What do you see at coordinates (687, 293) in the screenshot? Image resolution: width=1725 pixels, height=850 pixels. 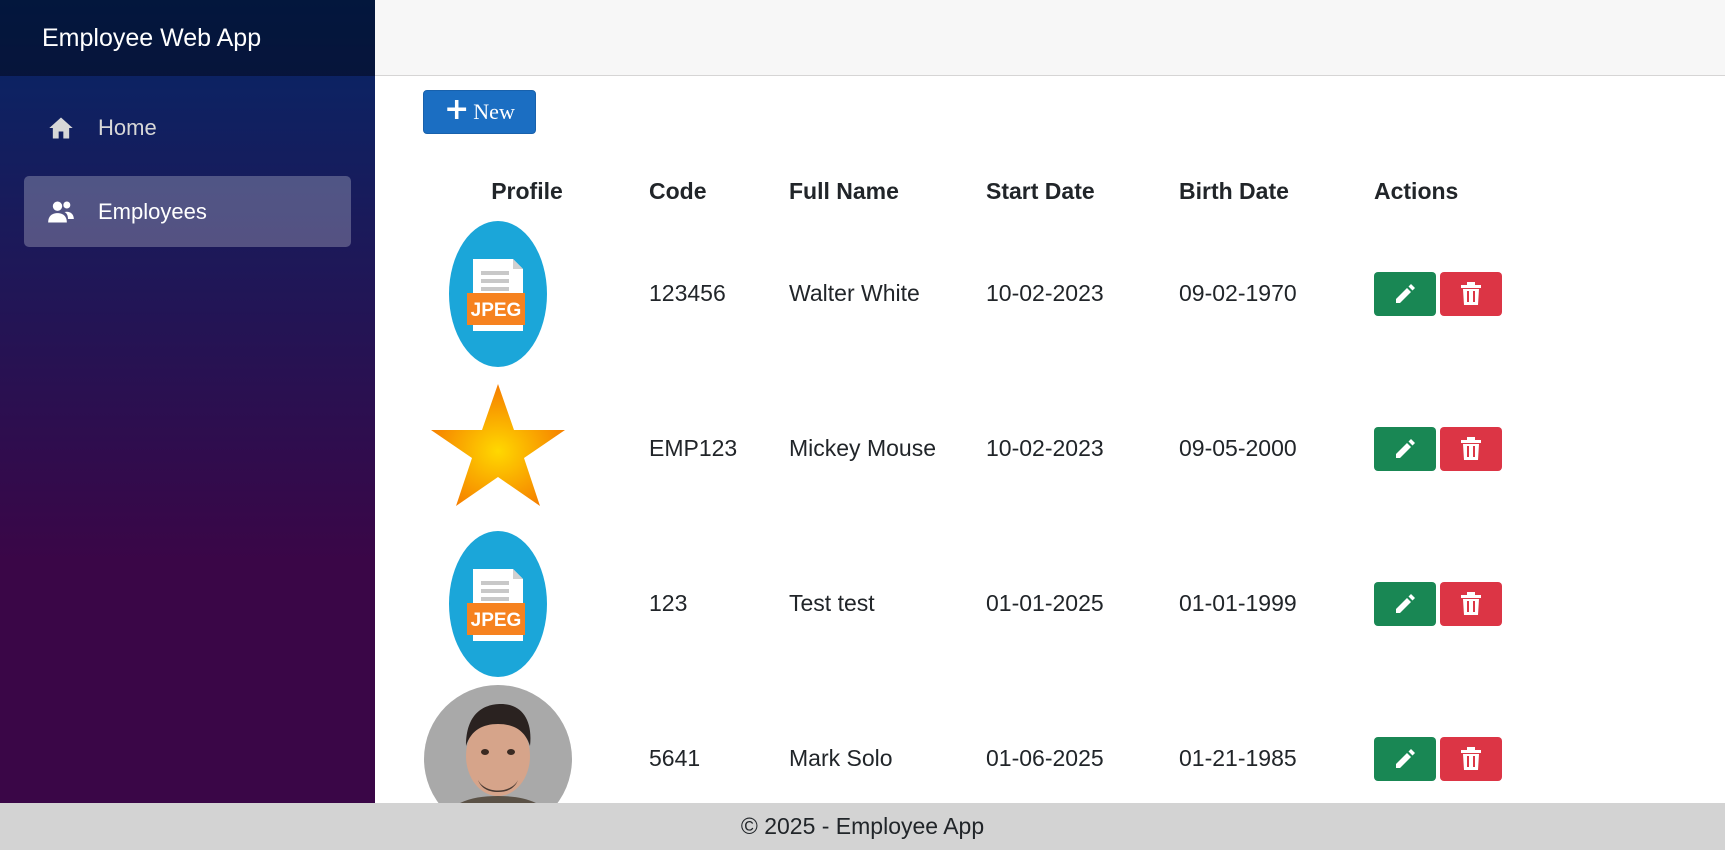 I see `cell-code: 123456` at bounding box center [687, 293].